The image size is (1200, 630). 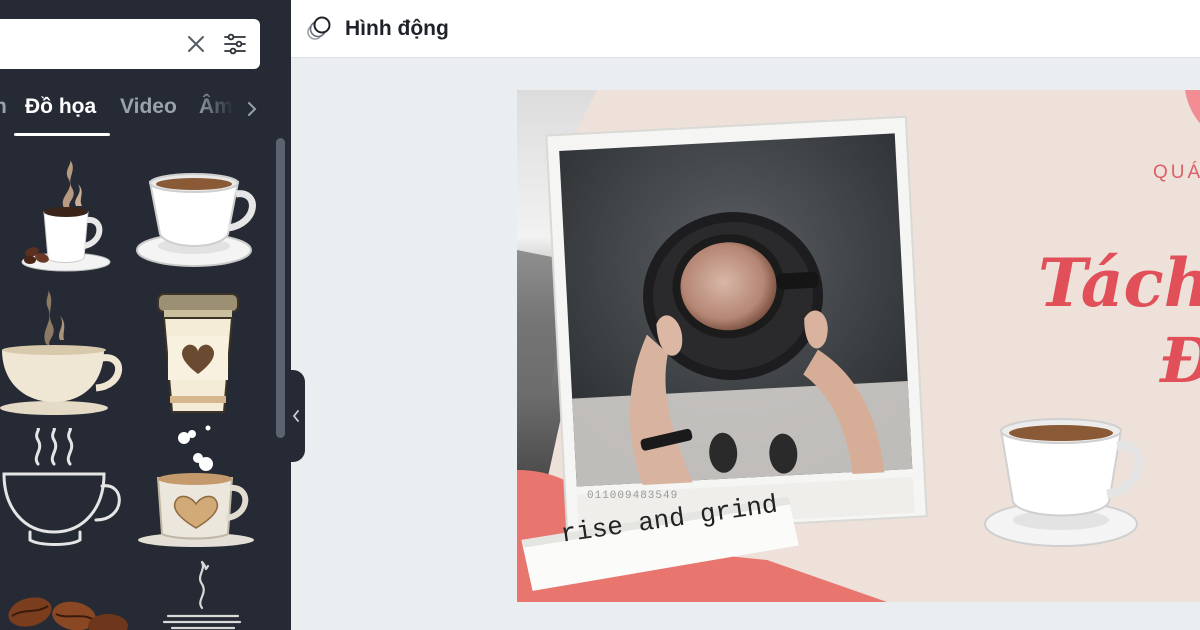 What do you see at coordinates (1119, 283) in the screenshot?
I see `design-headline: Tách c` at bounding box center [1119, 283].